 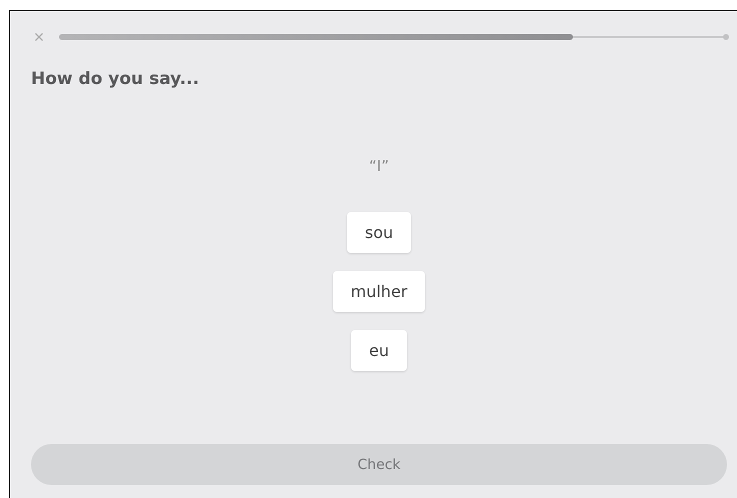 I want to click on prompt-text: “I”, so click(x=379, y=166).